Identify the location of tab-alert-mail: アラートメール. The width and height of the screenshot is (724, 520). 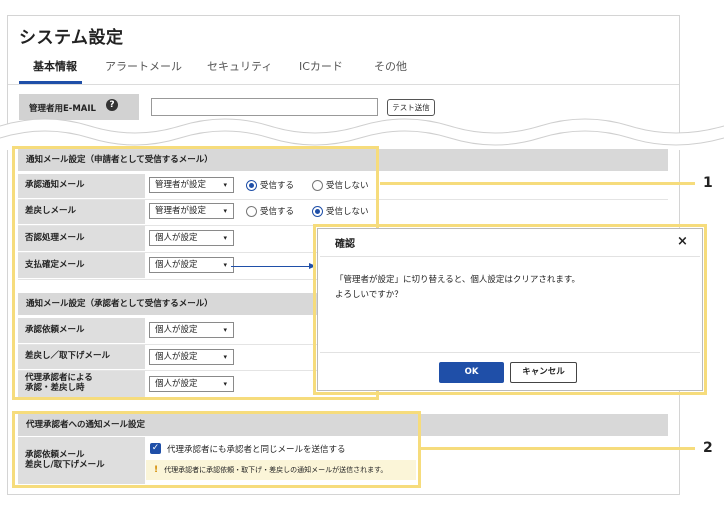
(143, 66).